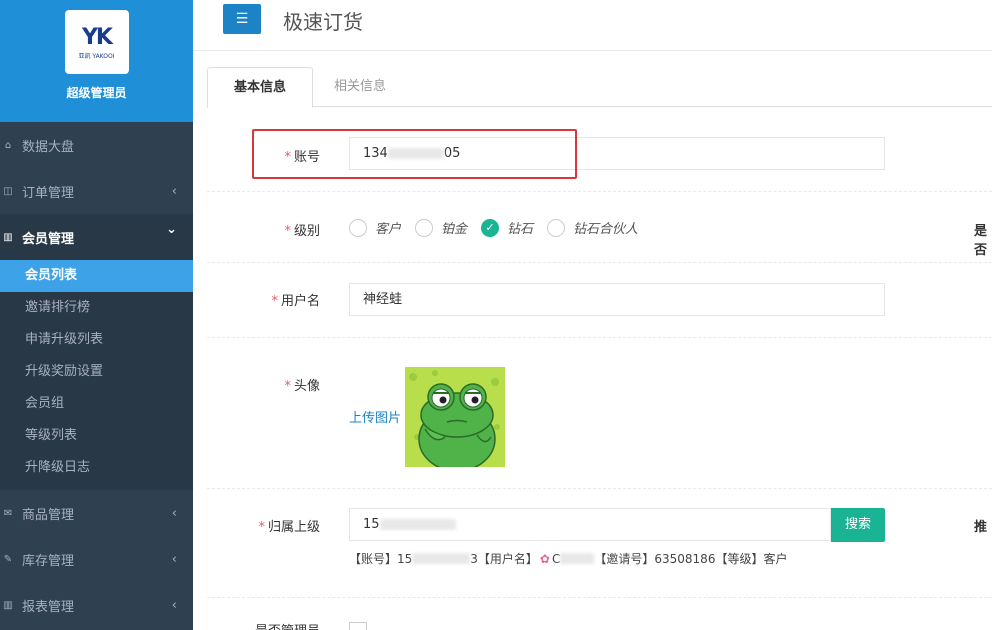 This screenshot has height=630, width=992. Describe the element at coordinates (96, 513) in the screenshot. I see `sidebar-item-products: ✉ 商品管理 ‹` at that location.